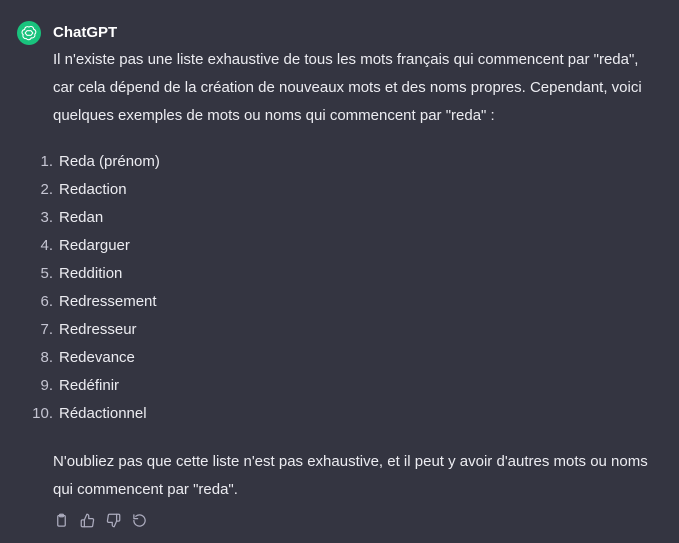 This screenshot has width=679, height=543. Describe the element at coordinates (108, 301) in the screenshot. I see `list-item-text: Redressement` at that location.